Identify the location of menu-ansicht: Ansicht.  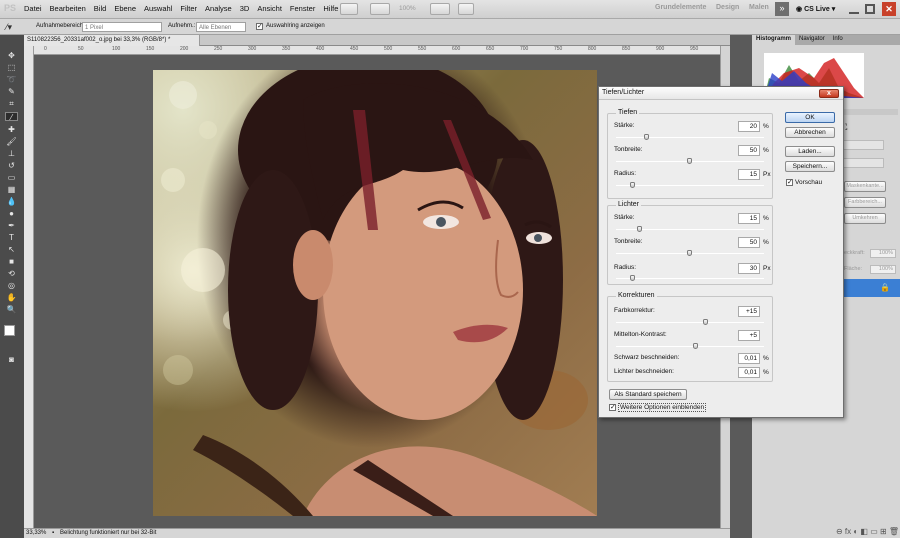
(269, 8).